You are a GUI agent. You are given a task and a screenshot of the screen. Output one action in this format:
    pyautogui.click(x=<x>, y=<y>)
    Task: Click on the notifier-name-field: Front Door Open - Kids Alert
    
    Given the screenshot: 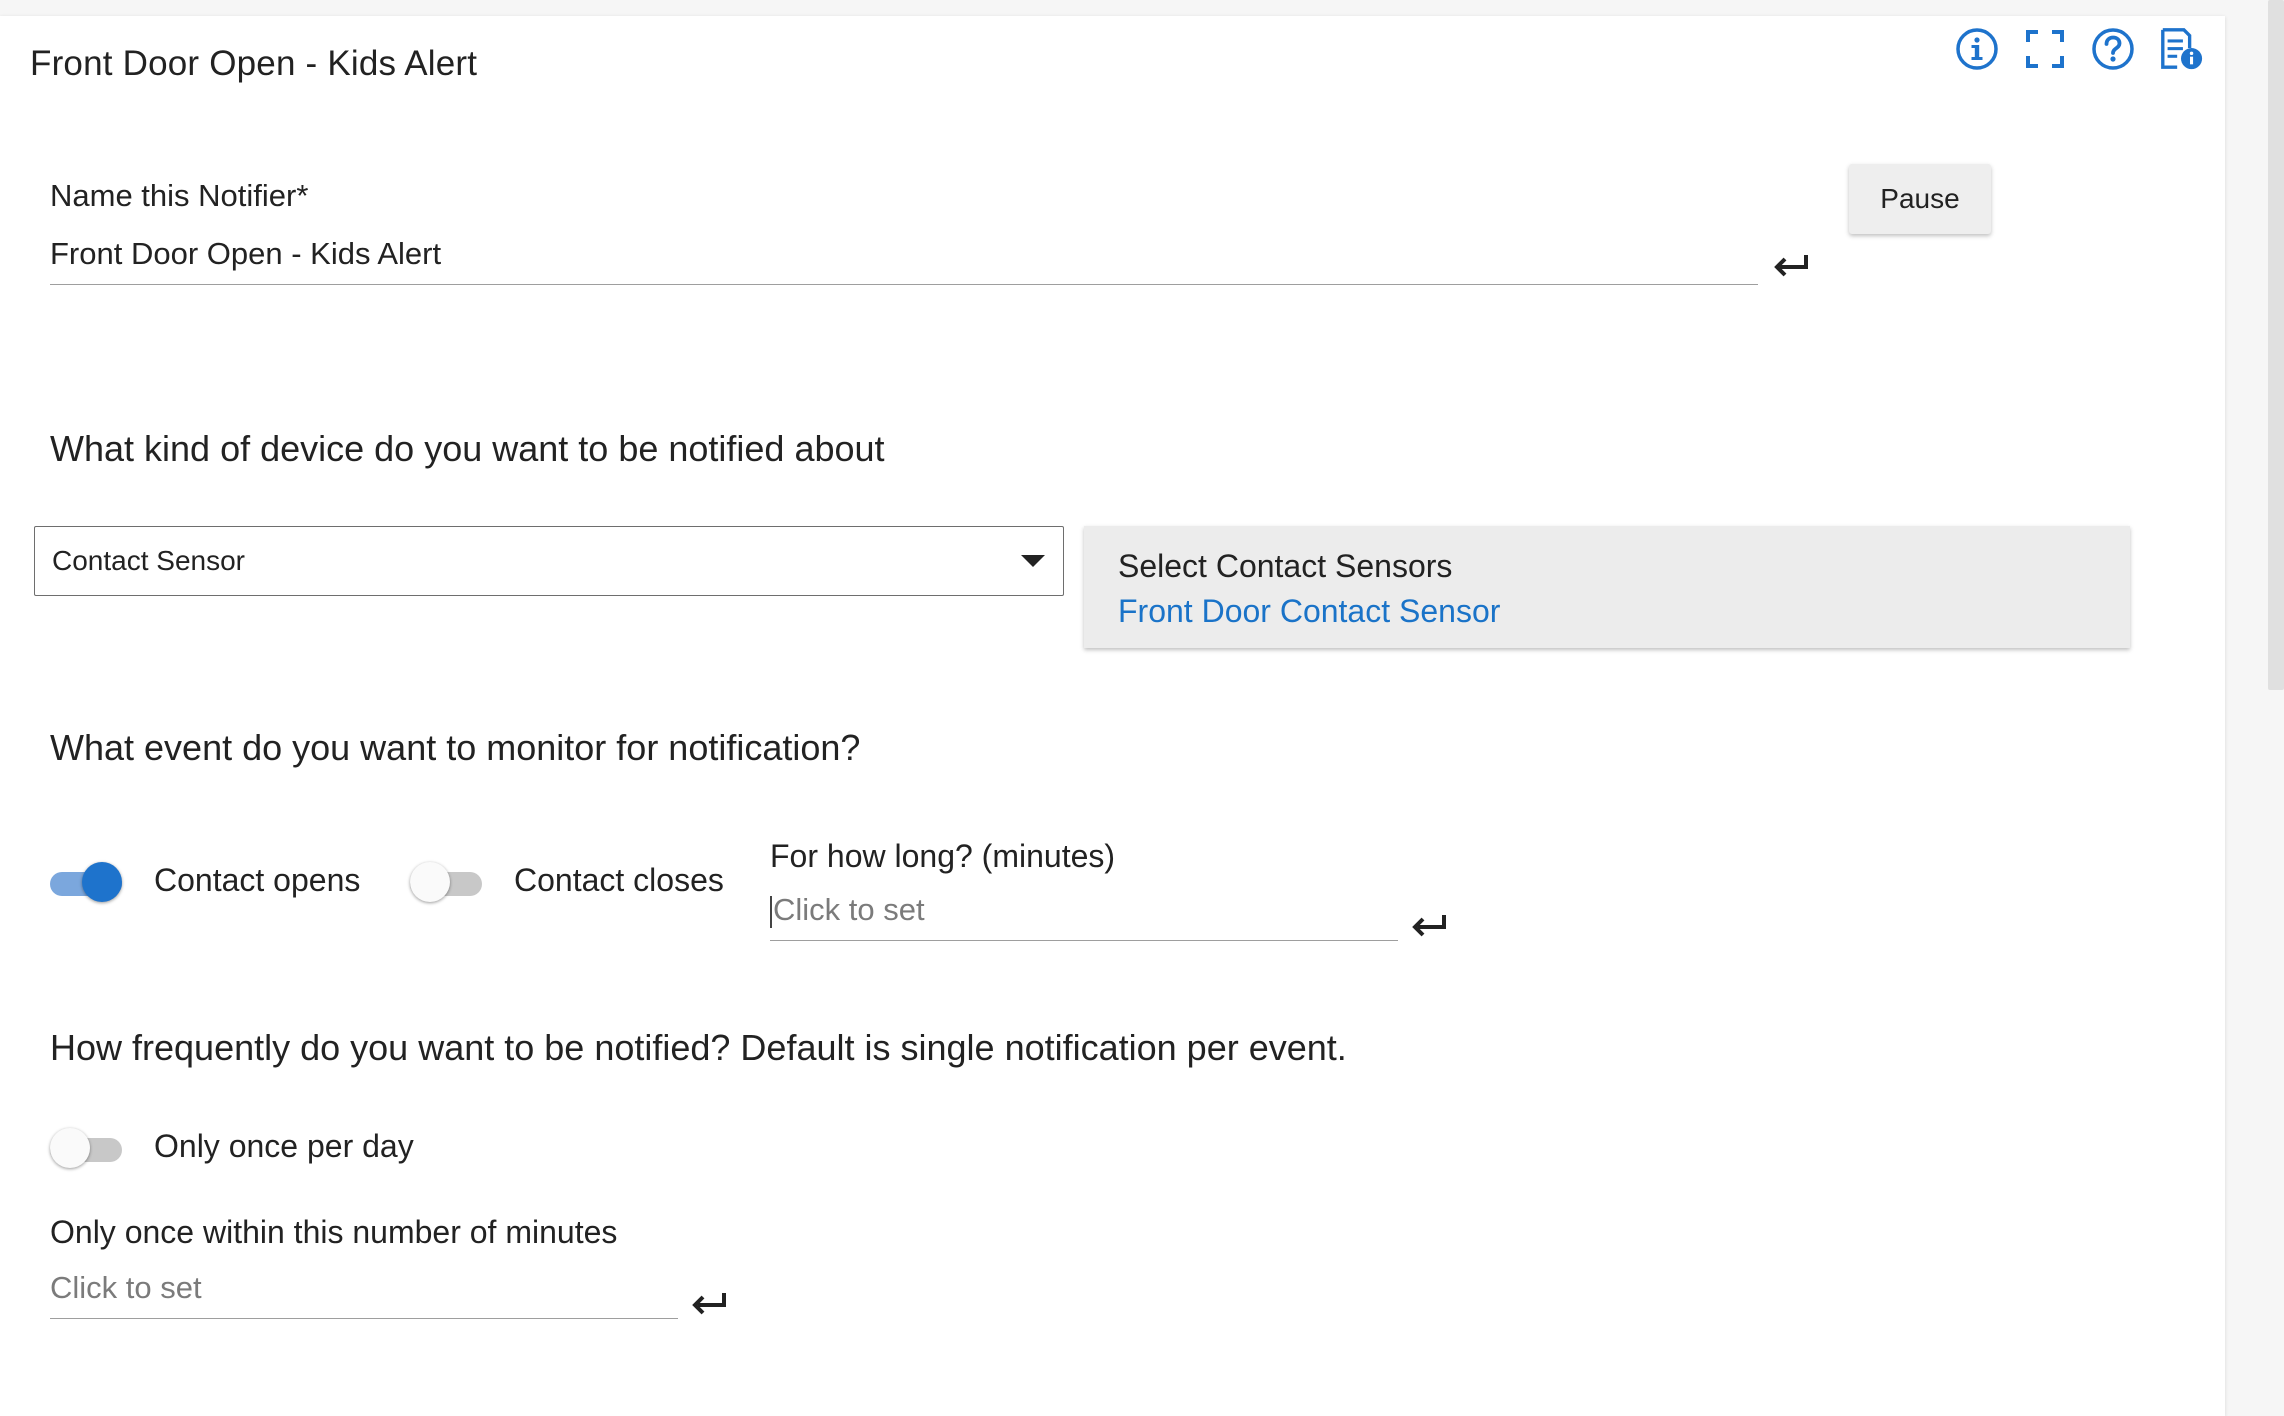 What is the action you would take?
    pyautogui.click(x=904, y=260)
    